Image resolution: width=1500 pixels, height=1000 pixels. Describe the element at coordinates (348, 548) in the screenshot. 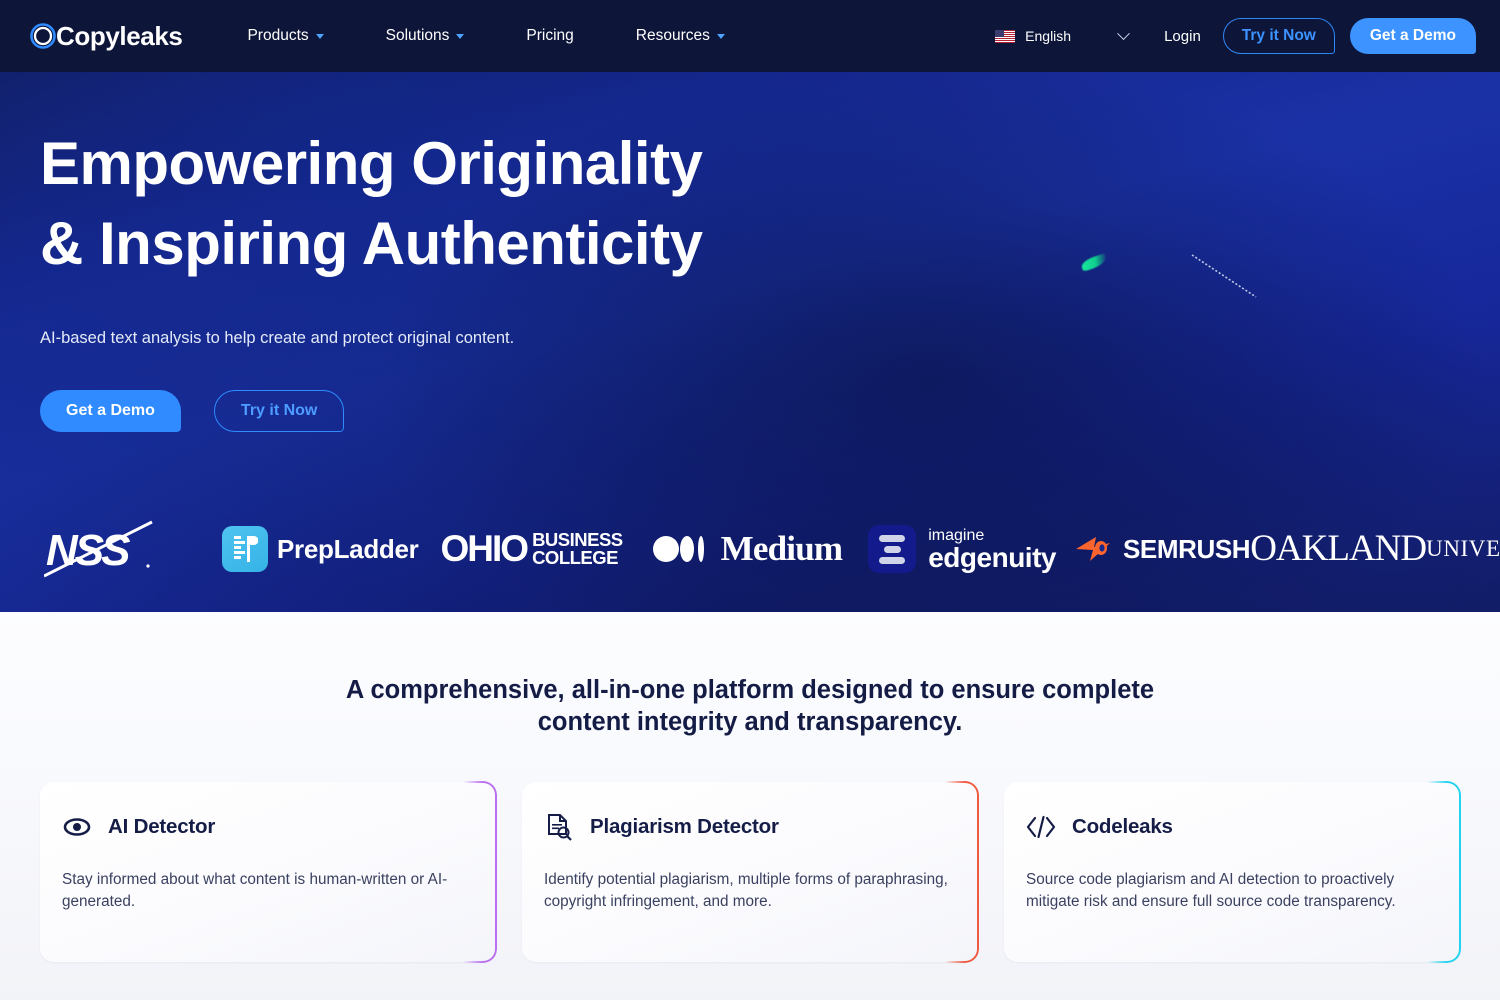

I see `prepladder-label: PrepLadder` at that location.